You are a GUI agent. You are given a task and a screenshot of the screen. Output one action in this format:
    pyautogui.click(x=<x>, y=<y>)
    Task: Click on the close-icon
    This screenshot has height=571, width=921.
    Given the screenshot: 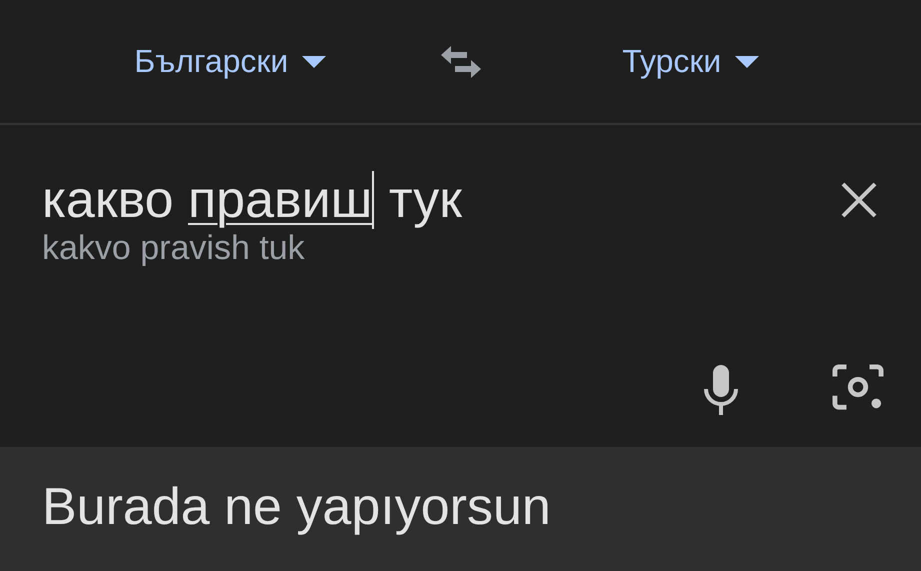 What is the action you would take?
    pyautogui.click(x=859, y=200)
    